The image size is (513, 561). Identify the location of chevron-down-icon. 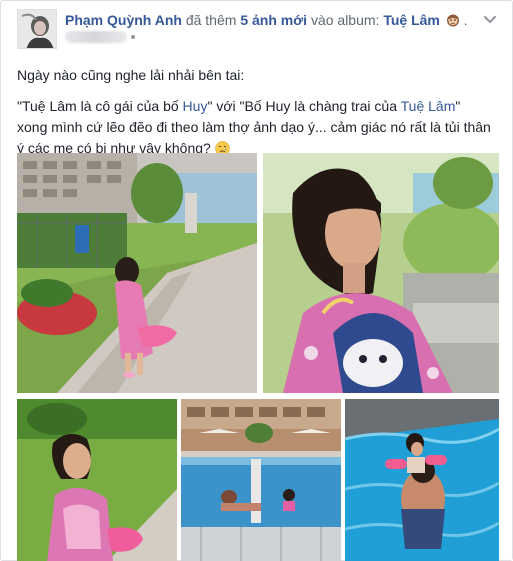
(490, 20).